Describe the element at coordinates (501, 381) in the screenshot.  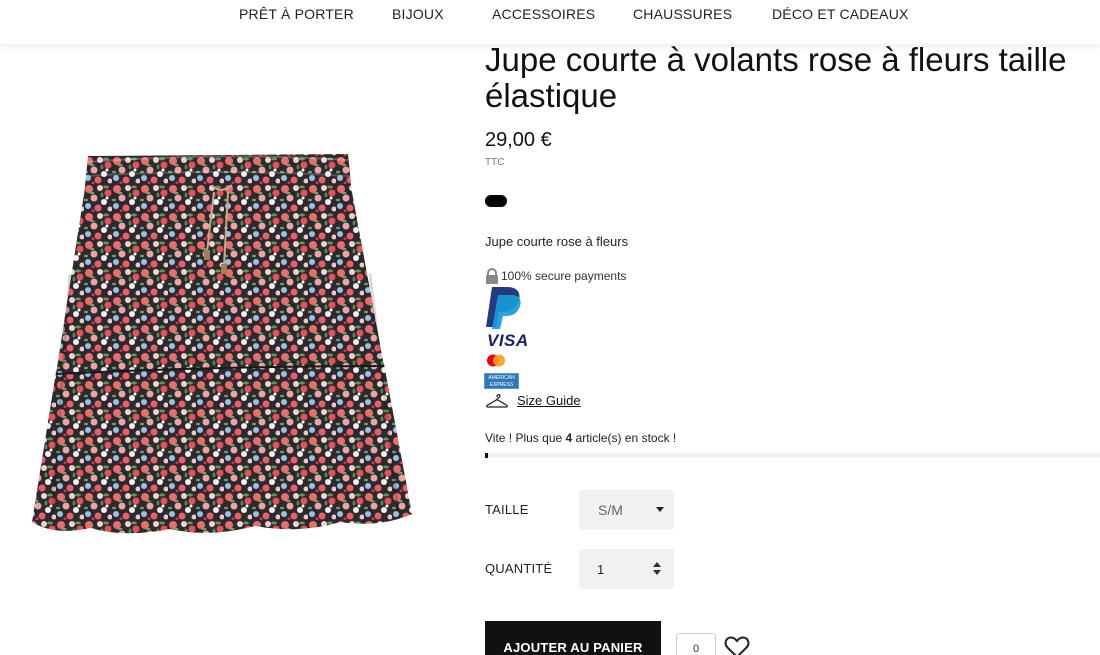
I see `amex-icon: AMERICAN EXPRESS` at that location.